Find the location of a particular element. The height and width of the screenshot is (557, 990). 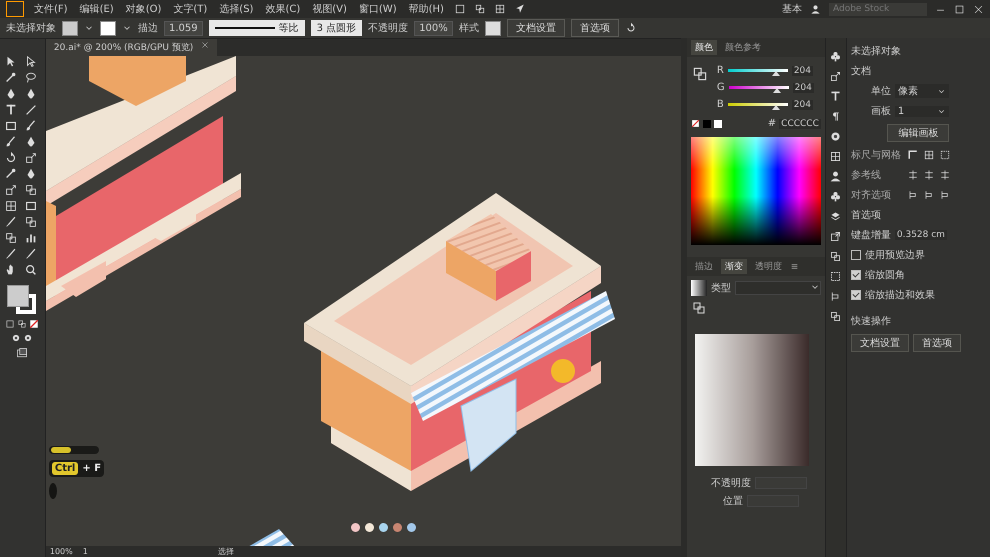

units-dropdown: 像素 is located at coordinates (921, 91).